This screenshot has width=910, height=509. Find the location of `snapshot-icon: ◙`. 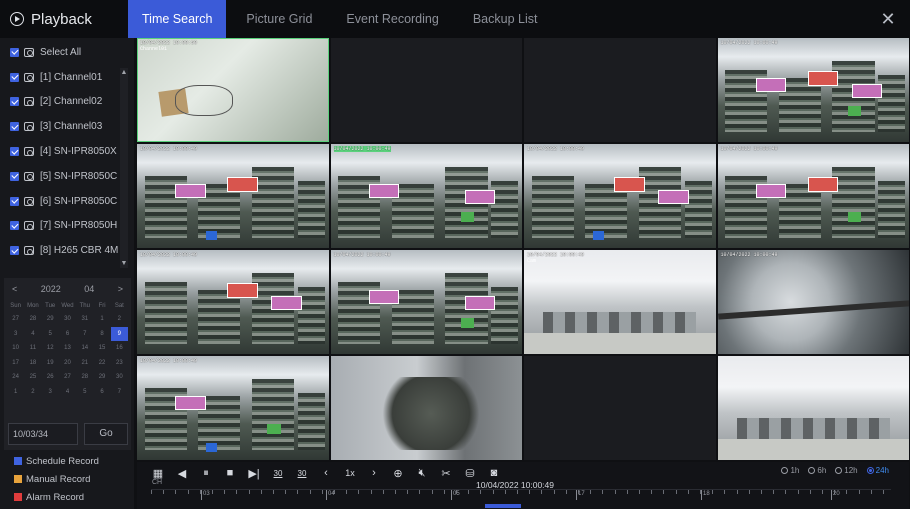

snapshot-icon: ◙ is located at coordinates (494, 473).